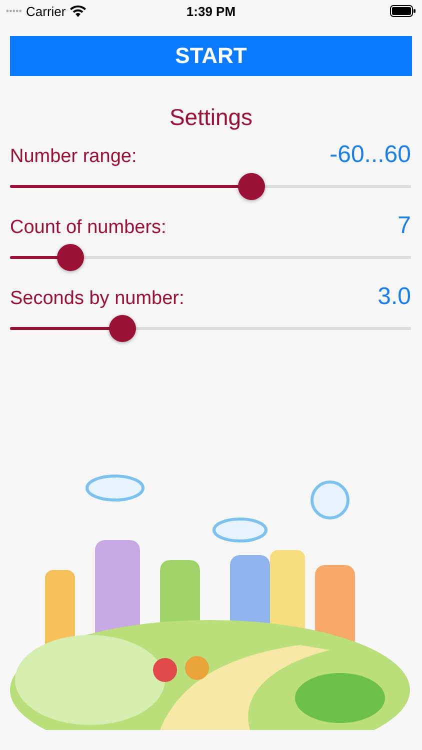  I want to click on status-time: 1:39 PM, so click(211, 11).